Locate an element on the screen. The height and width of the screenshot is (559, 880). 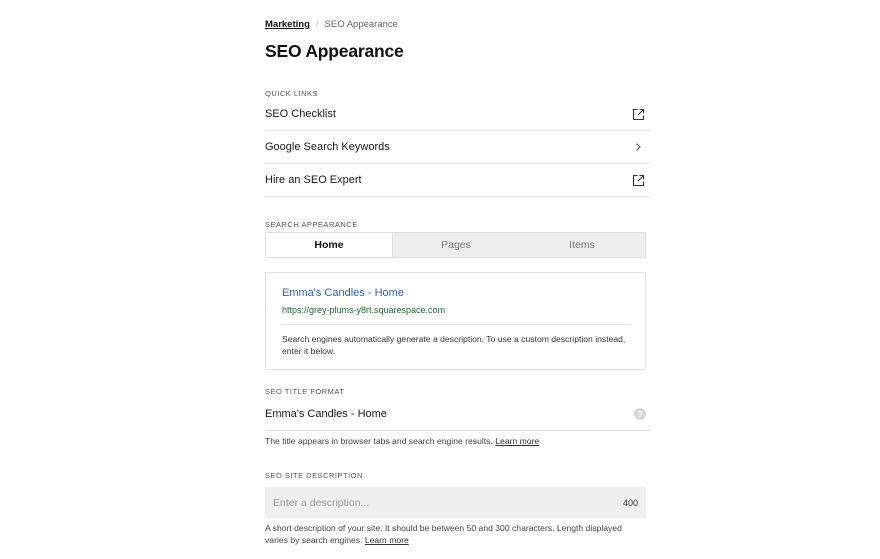
quick-link-label: Hire an SEO Expert is located at coordinates (313, 180).